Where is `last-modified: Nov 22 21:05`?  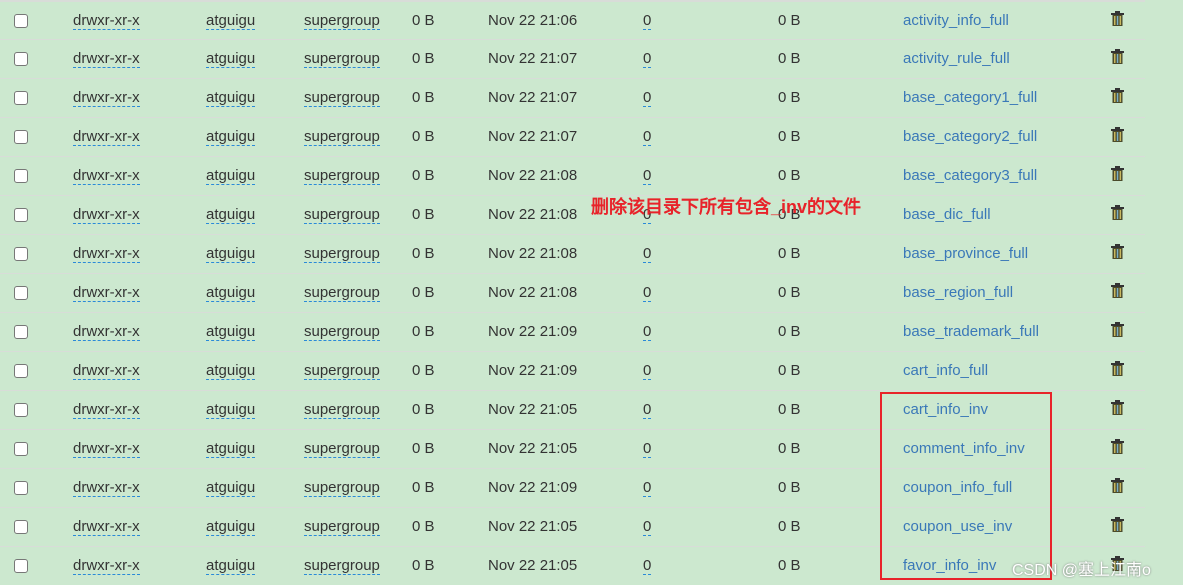
last-modified: Nov 22 21:05 is located at coordinates (533, 565).